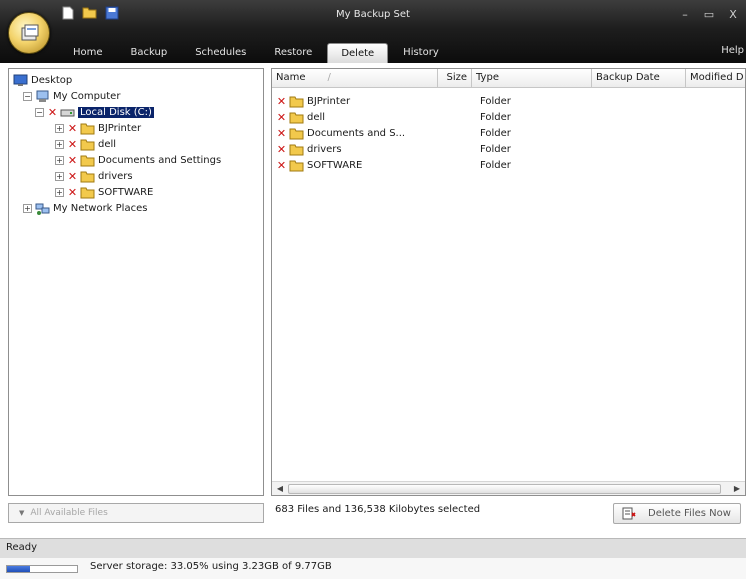 This screenshot has height=579, width=746. I want to click on tree-node-my-computer: − My Computer, so click(71, 96).